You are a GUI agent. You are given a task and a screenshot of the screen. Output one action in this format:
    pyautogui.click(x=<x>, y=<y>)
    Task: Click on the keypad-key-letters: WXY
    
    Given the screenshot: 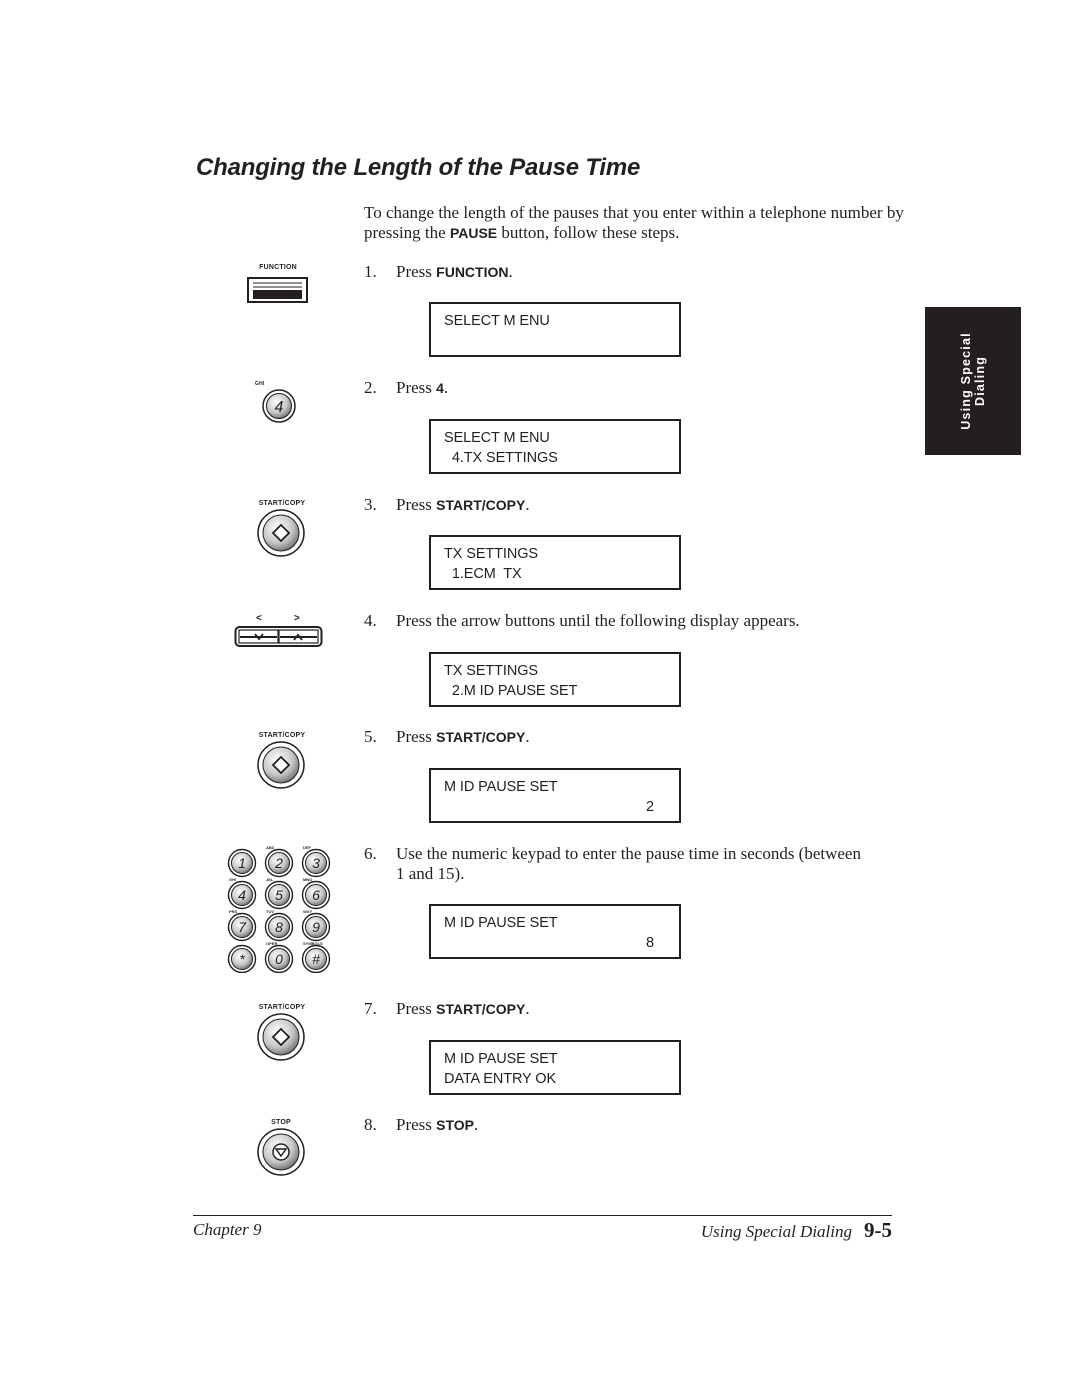 What is the action you would take?
    pyautogui.click(x=307, y=911)
    